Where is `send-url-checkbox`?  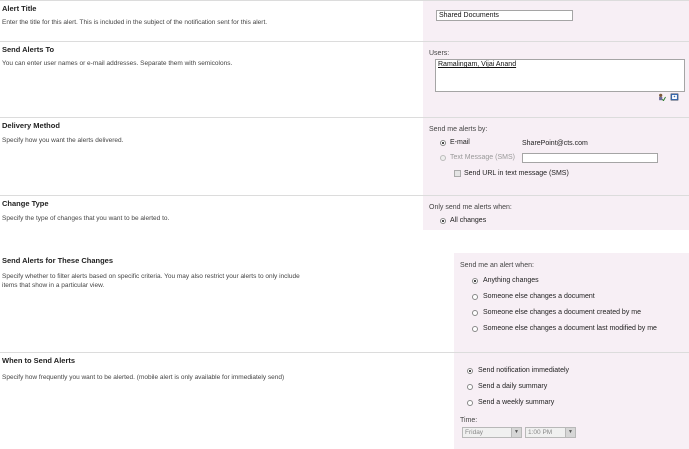 send-url-checkbox is located at coordinates (457, 173).